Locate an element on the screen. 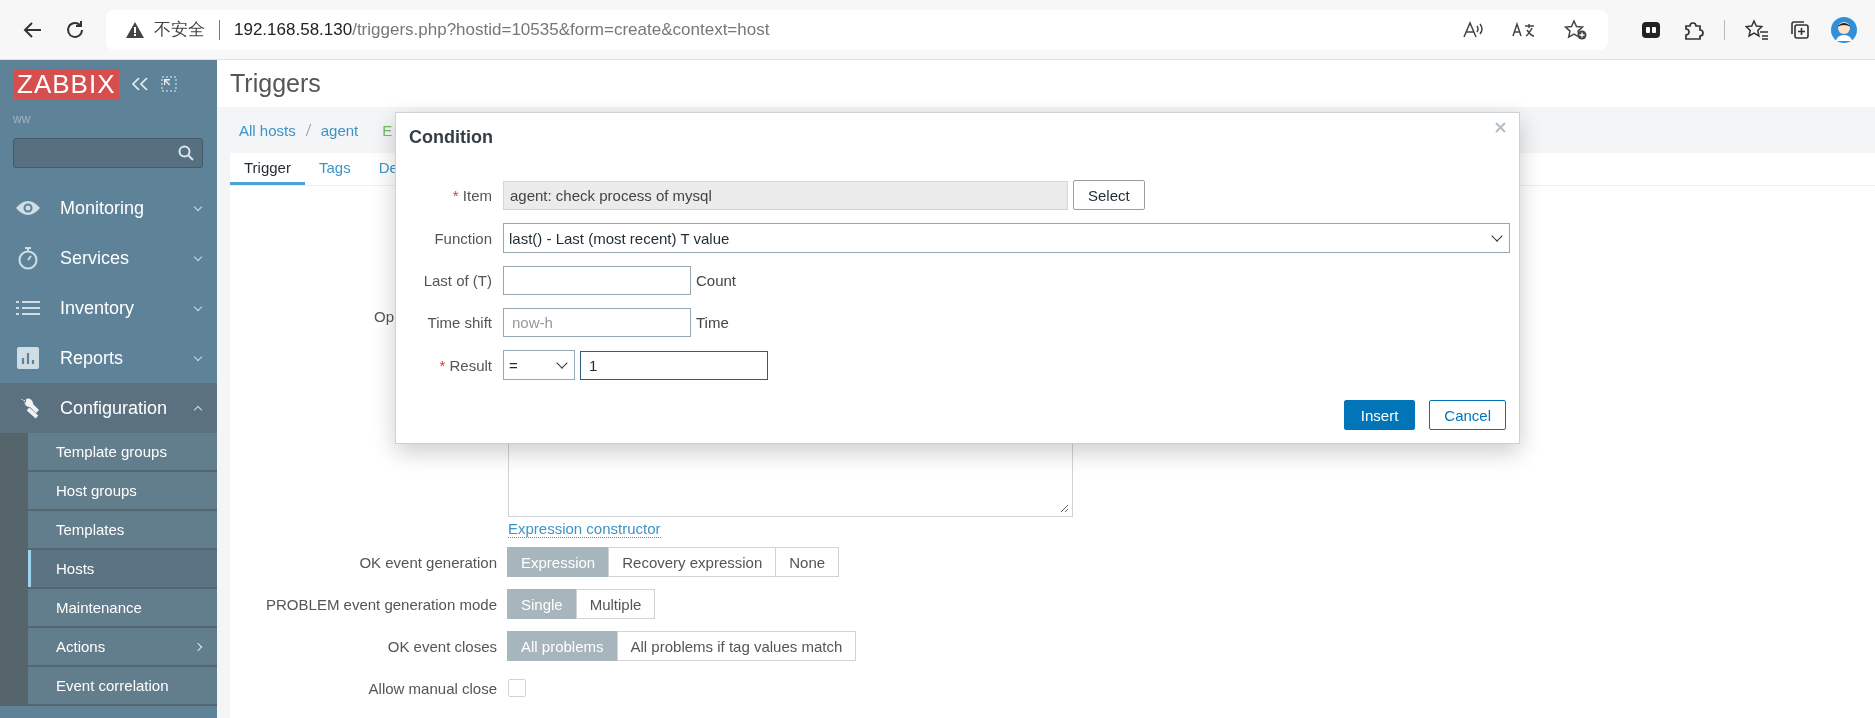  bar-chart-icon is located at coordinates (28, 358).